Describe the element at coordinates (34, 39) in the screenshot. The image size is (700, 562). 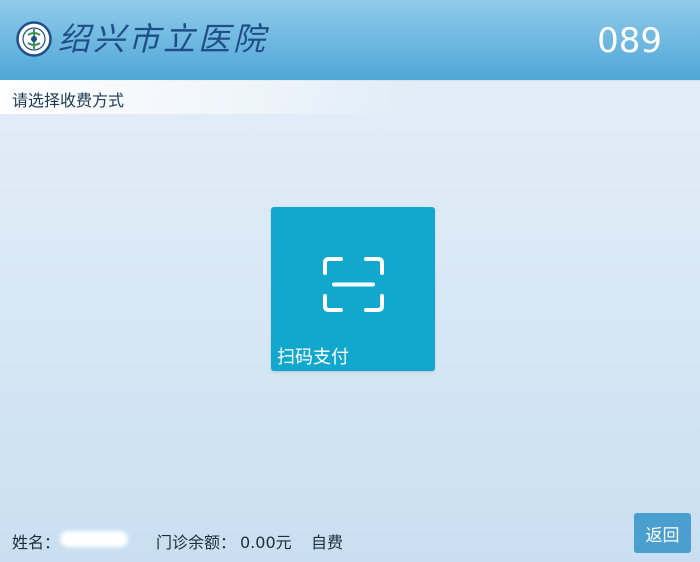
I see `hospital-emblem-icon` at that location.